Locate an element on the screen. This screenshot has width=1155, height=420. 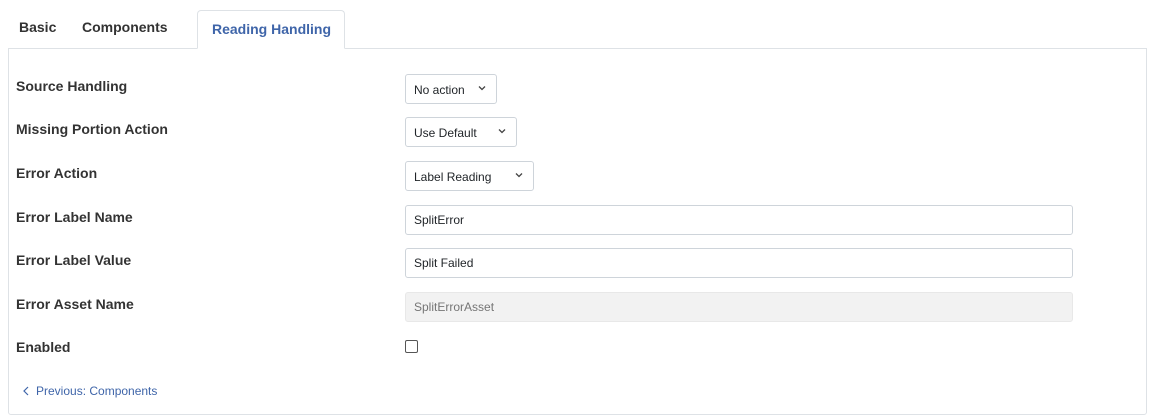
source-handling-select: No action is located at coordinates (451, 89).